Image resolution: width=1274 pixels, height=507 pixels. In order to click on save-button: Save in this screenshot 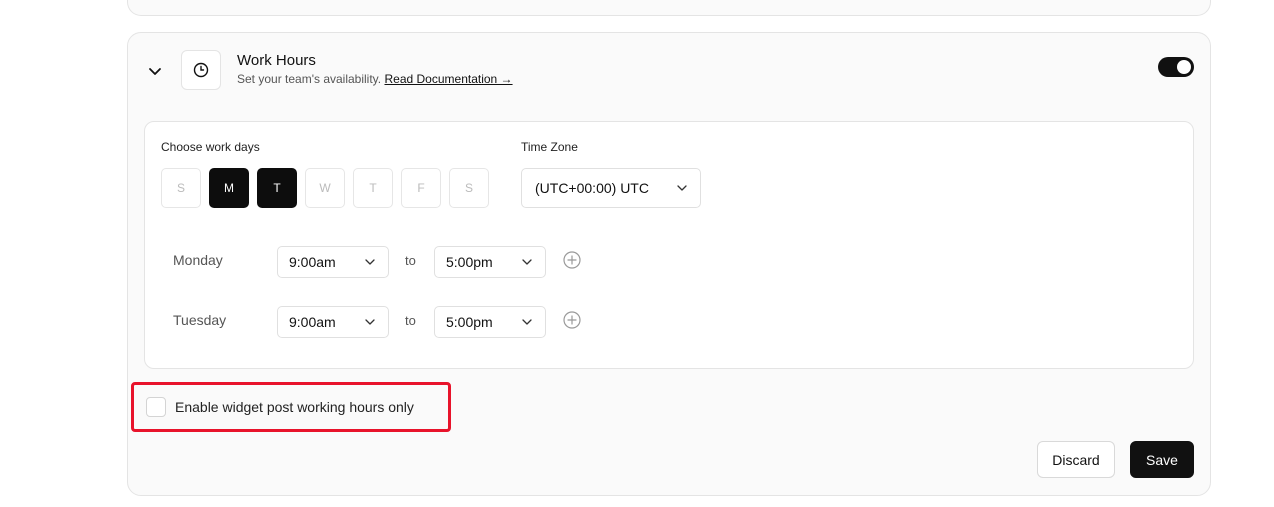, I will do `click(1162, 459)`.